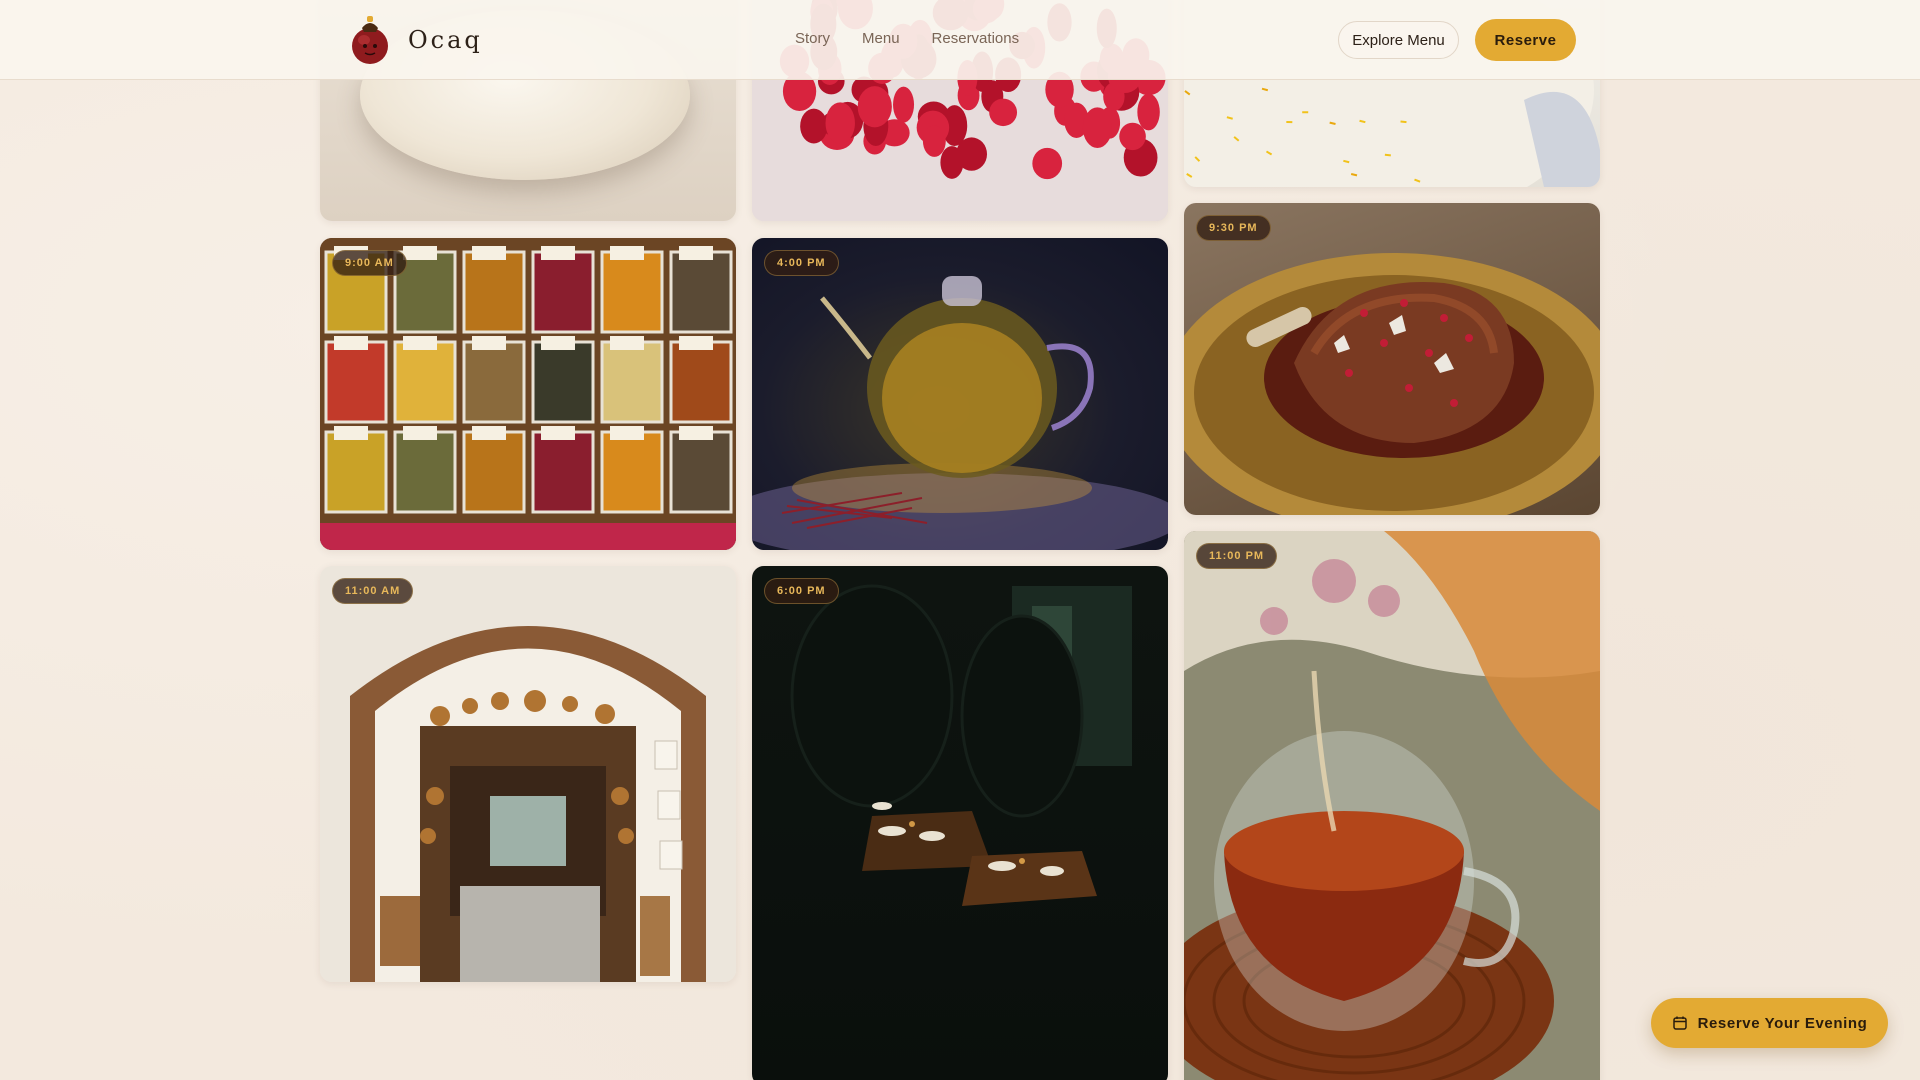 The image size is (1920, 1080). What do you see at coordinates (976, 38) in the screenshot?
I see `nav-link-reservations: Reservations` at bounding box center [976, 38].